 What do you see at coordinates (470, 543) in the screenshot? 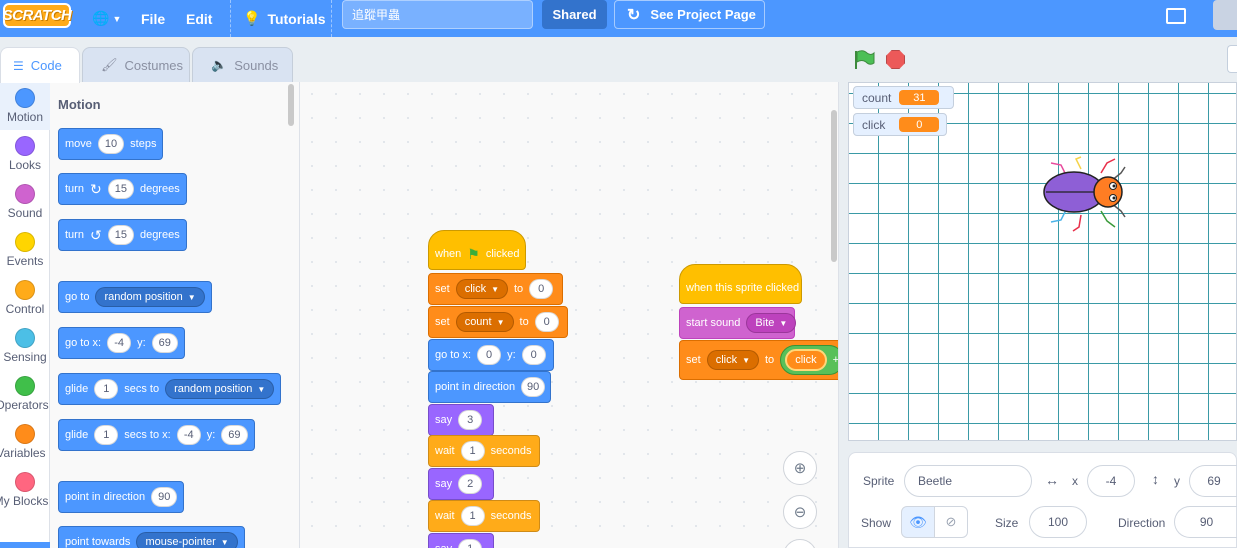
I see `message-input: 1` at bounding box center [470, 543].